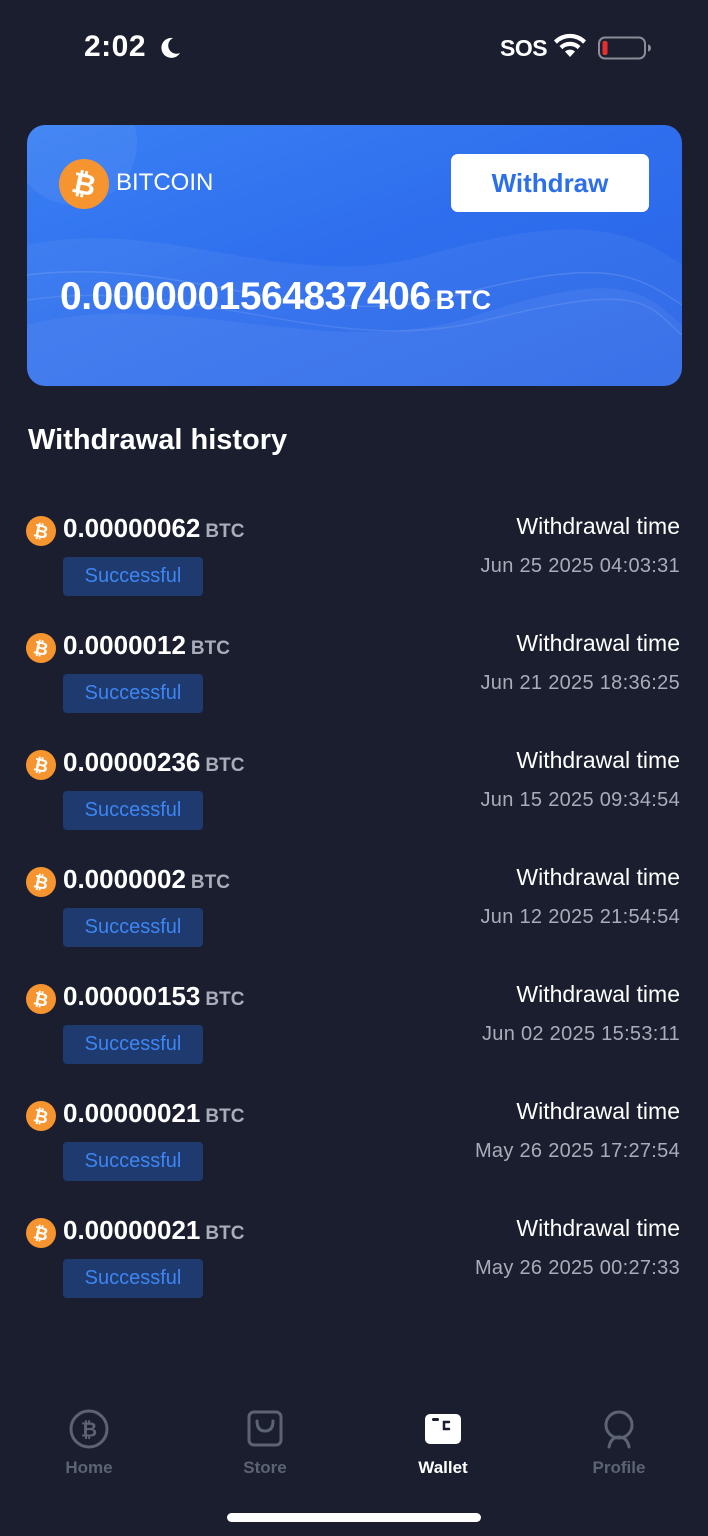 This screenshot has height=1536, width=708. Describe the element at coordinates (463, 300) in the screenshot. I see `balance-unit: BTC` at that location.